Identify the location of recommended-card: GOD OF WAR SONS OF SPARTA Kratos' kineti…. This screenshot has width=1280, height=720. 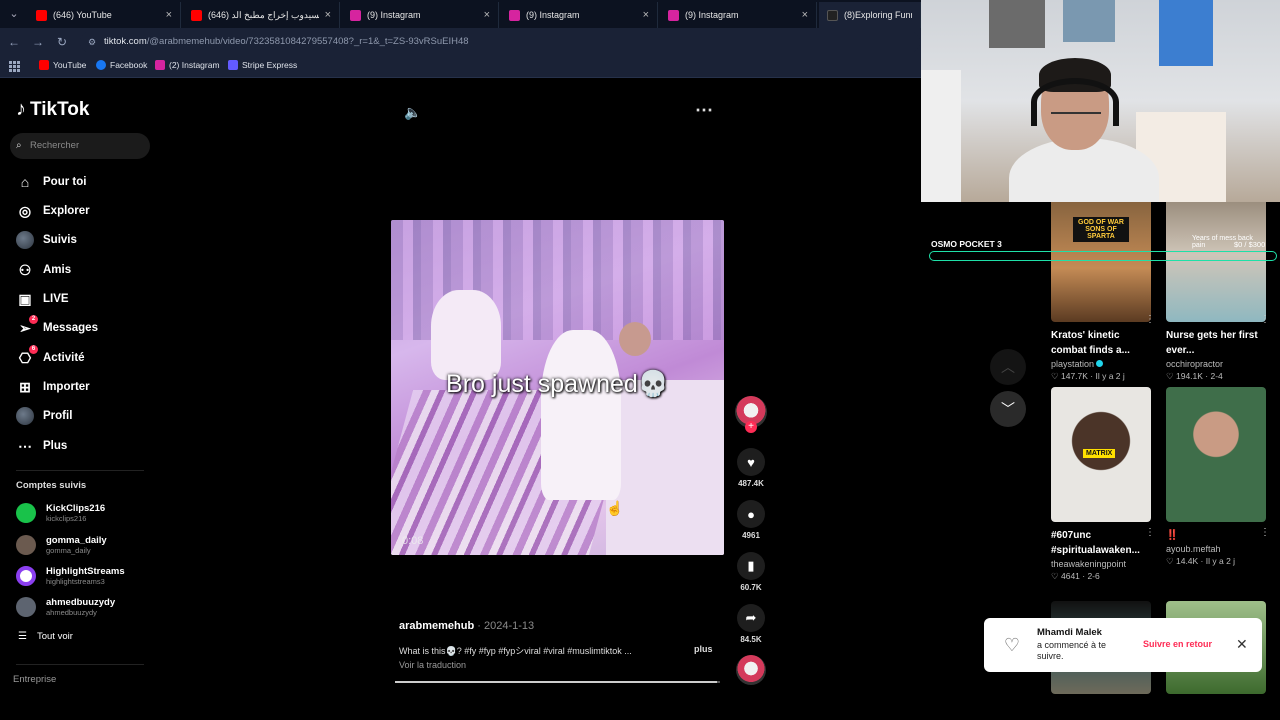
(1103, 284).